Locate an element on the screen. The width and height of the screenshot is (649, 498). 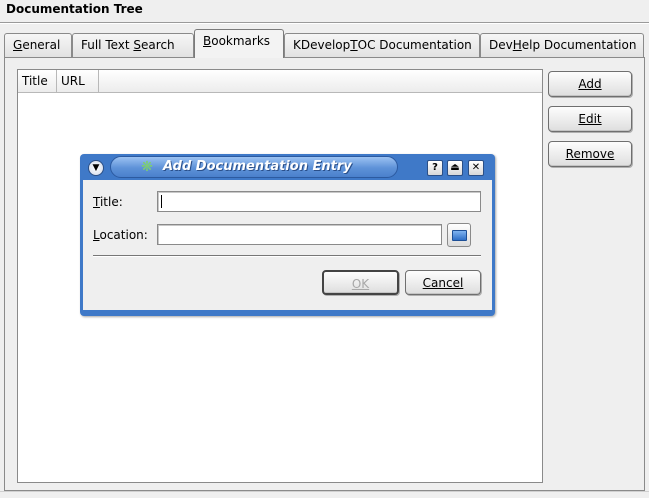
dialog-title-pill: ❋ Add Documentation Entry is located at coordinates (254, 167).